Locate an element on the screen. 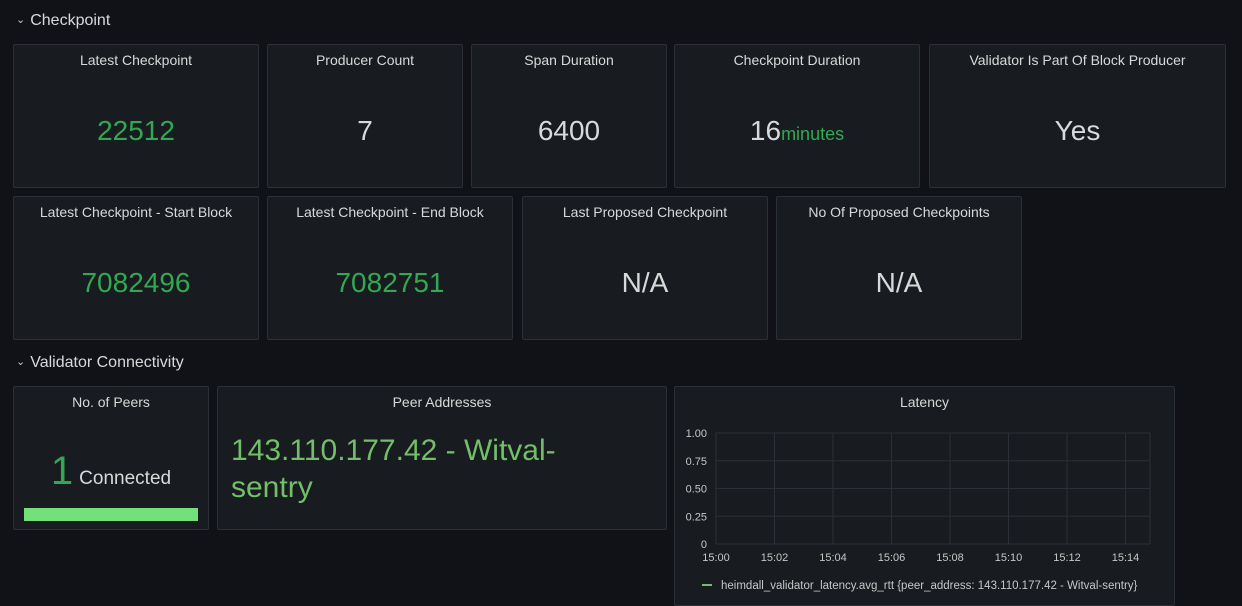  stat-value: 7 is located at coordinates (365, 130).